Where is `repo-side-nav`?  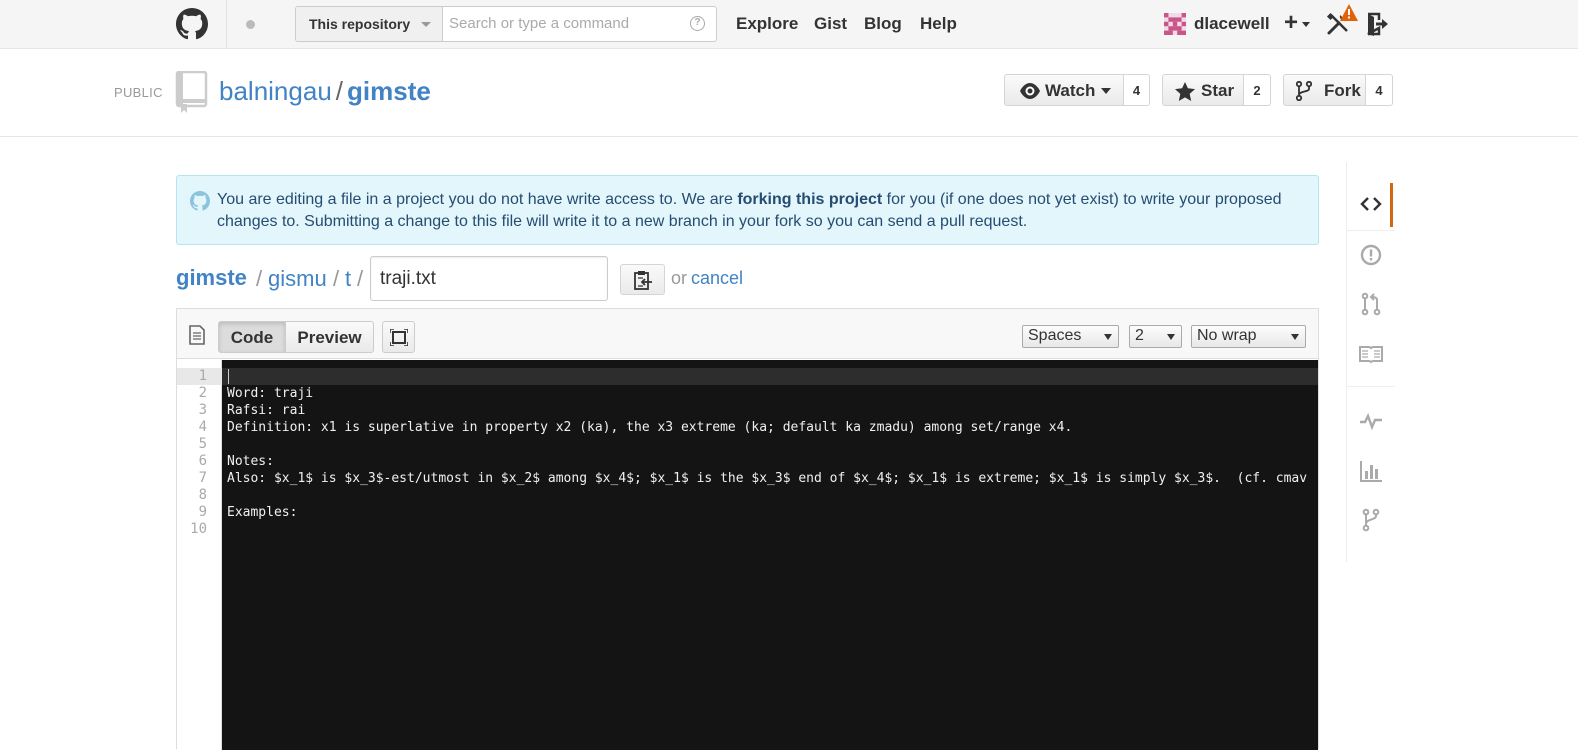 repo-side-nav is located at coordinates (1370, 362).